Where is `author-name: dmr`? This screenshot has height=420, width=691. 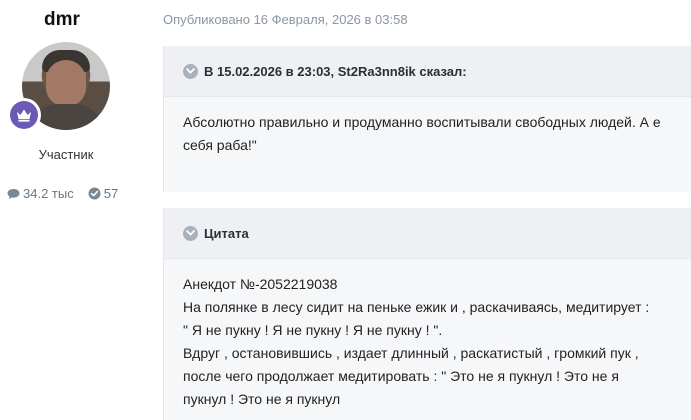 author-name: dmr is located at coordinates (62, 20).